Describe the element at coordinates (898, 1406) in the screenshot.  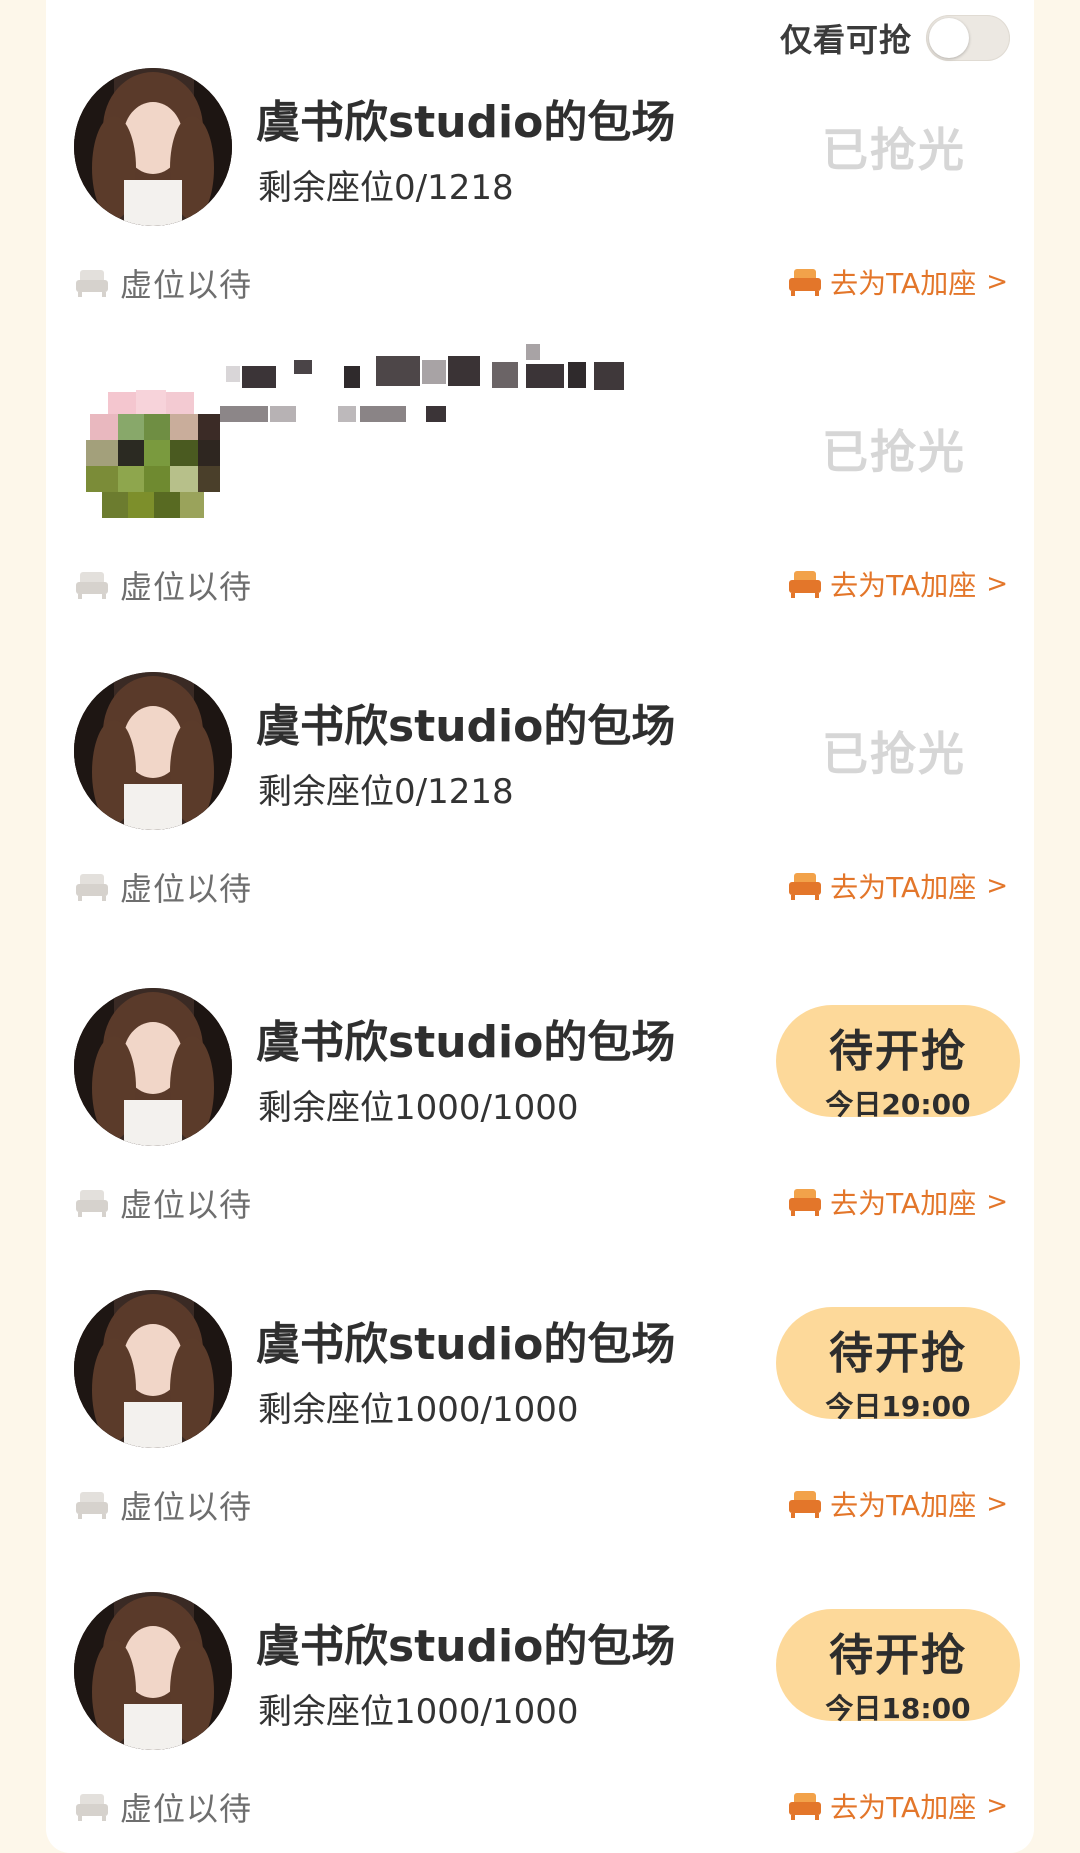
I see `open-time: 今日19:00` at that location.